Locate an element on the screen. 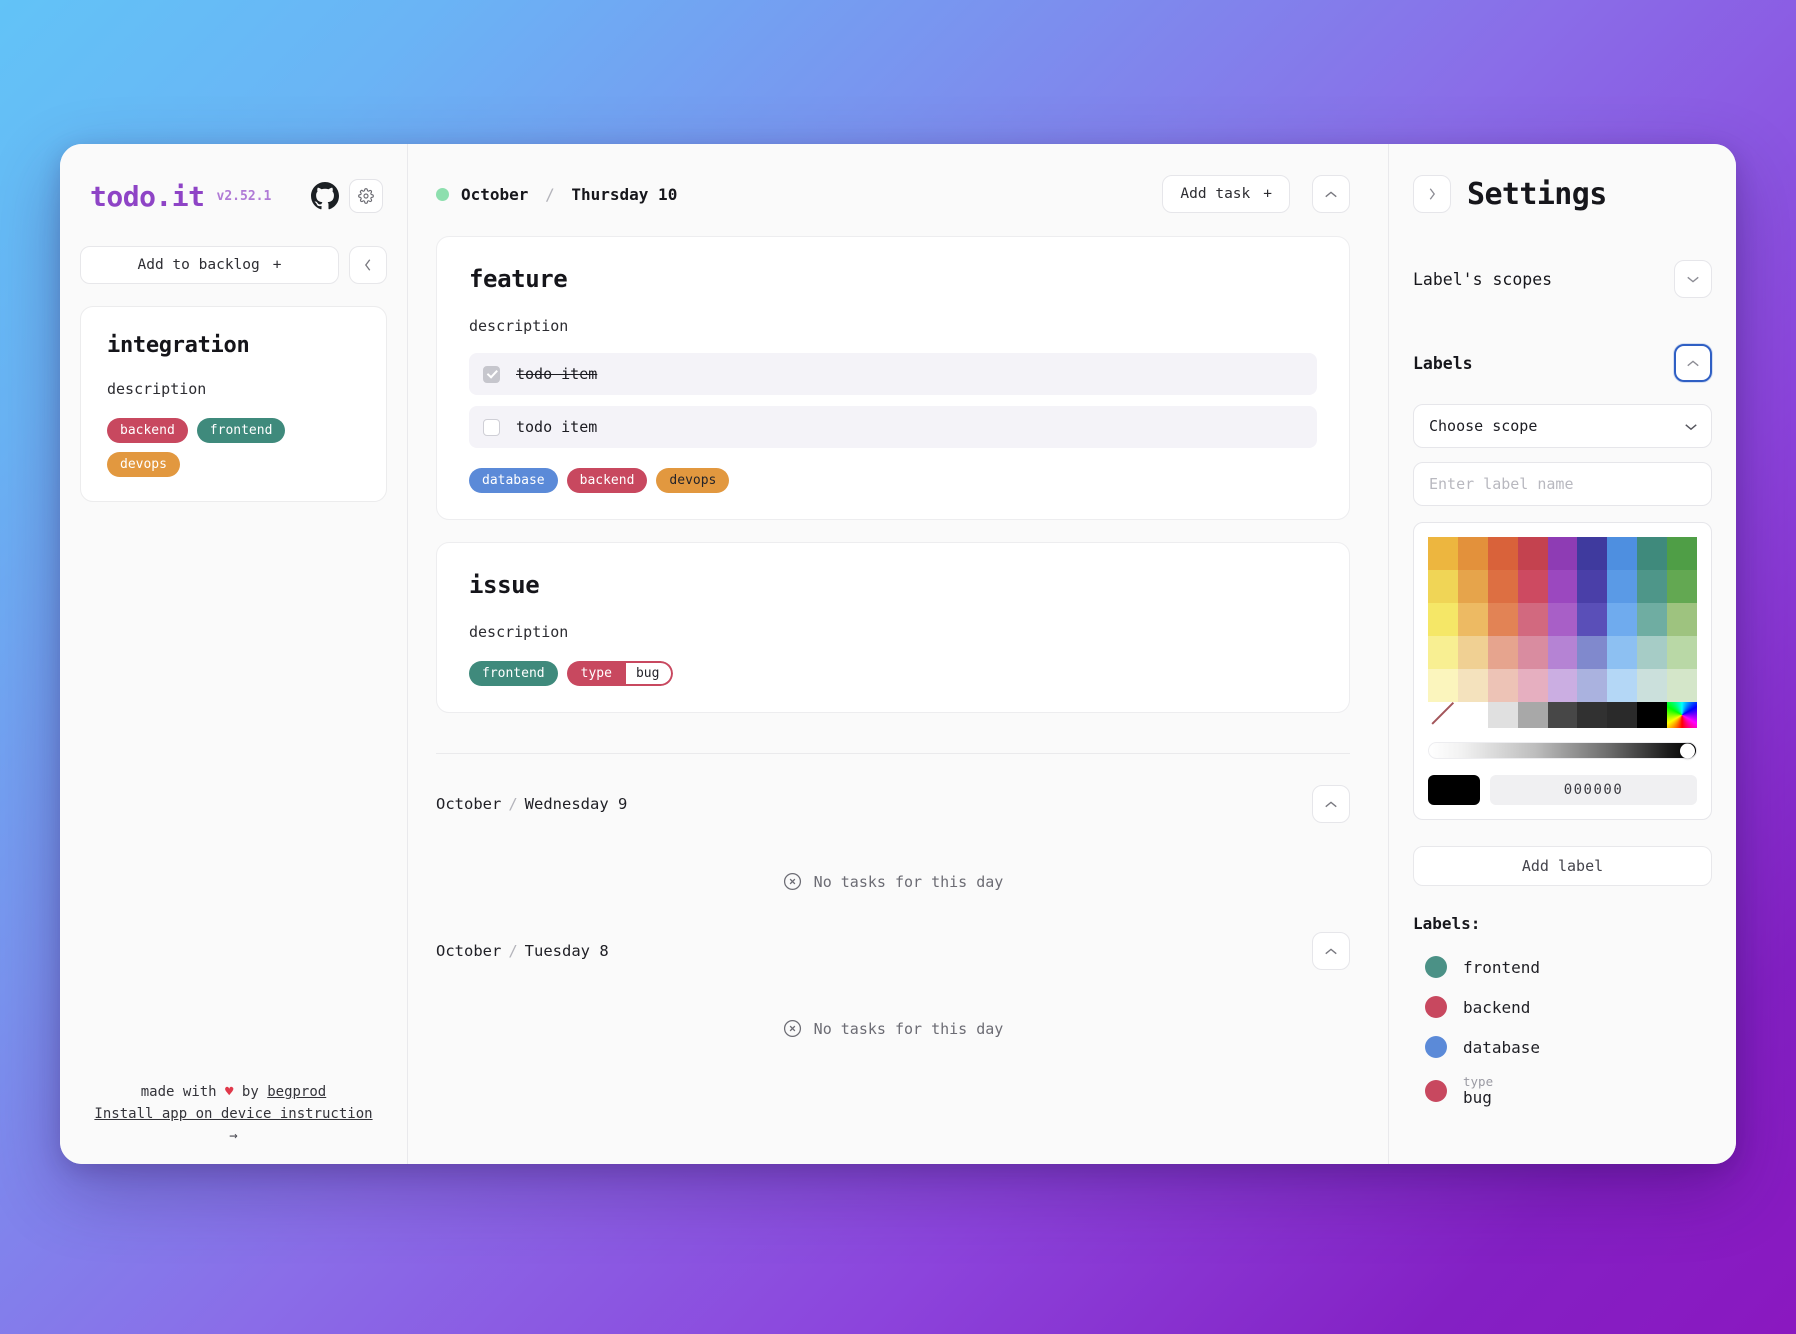 The image size is (1796, 1334). sidebar-collapse-button is located at coordinates (368, 265).